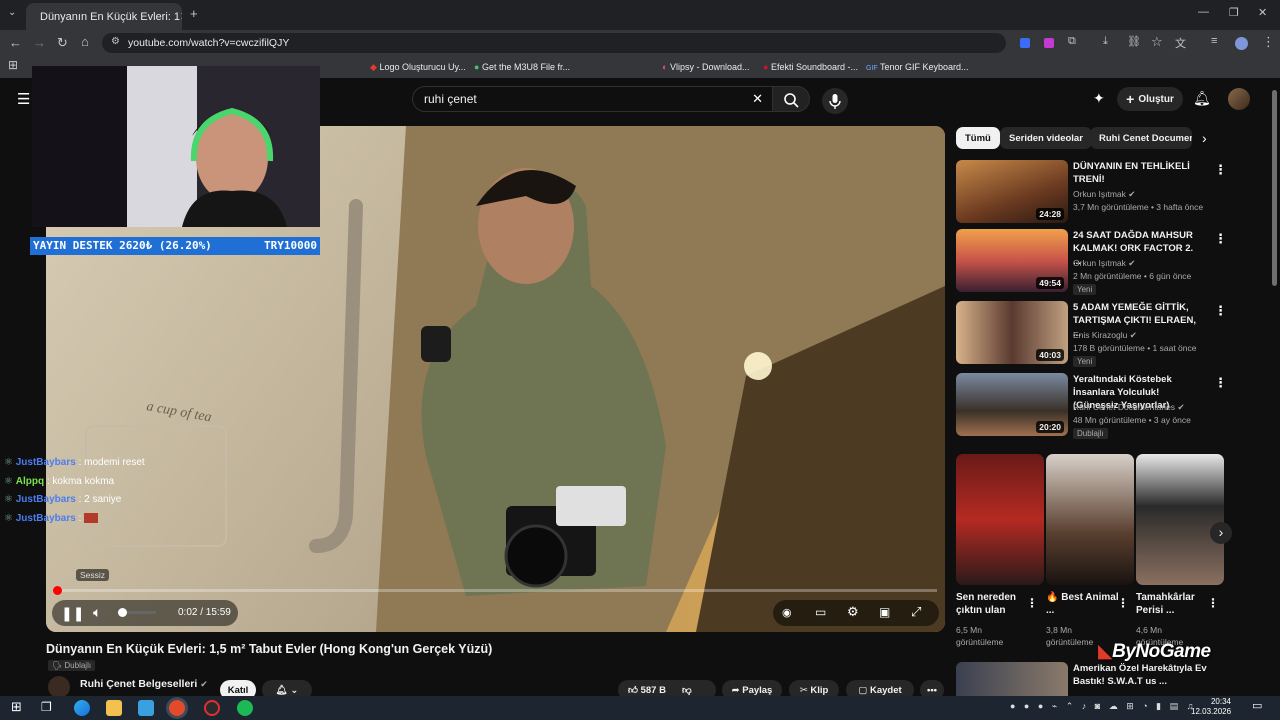  Describe the element at coordinates (1274, 188) in the screenshot. I see `page-scrollbar` at that location.